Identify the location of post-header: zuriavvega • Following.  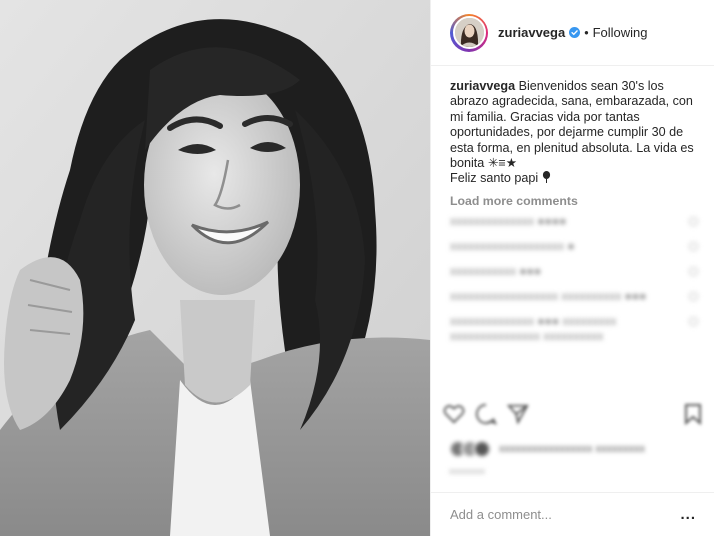
(572, 33).